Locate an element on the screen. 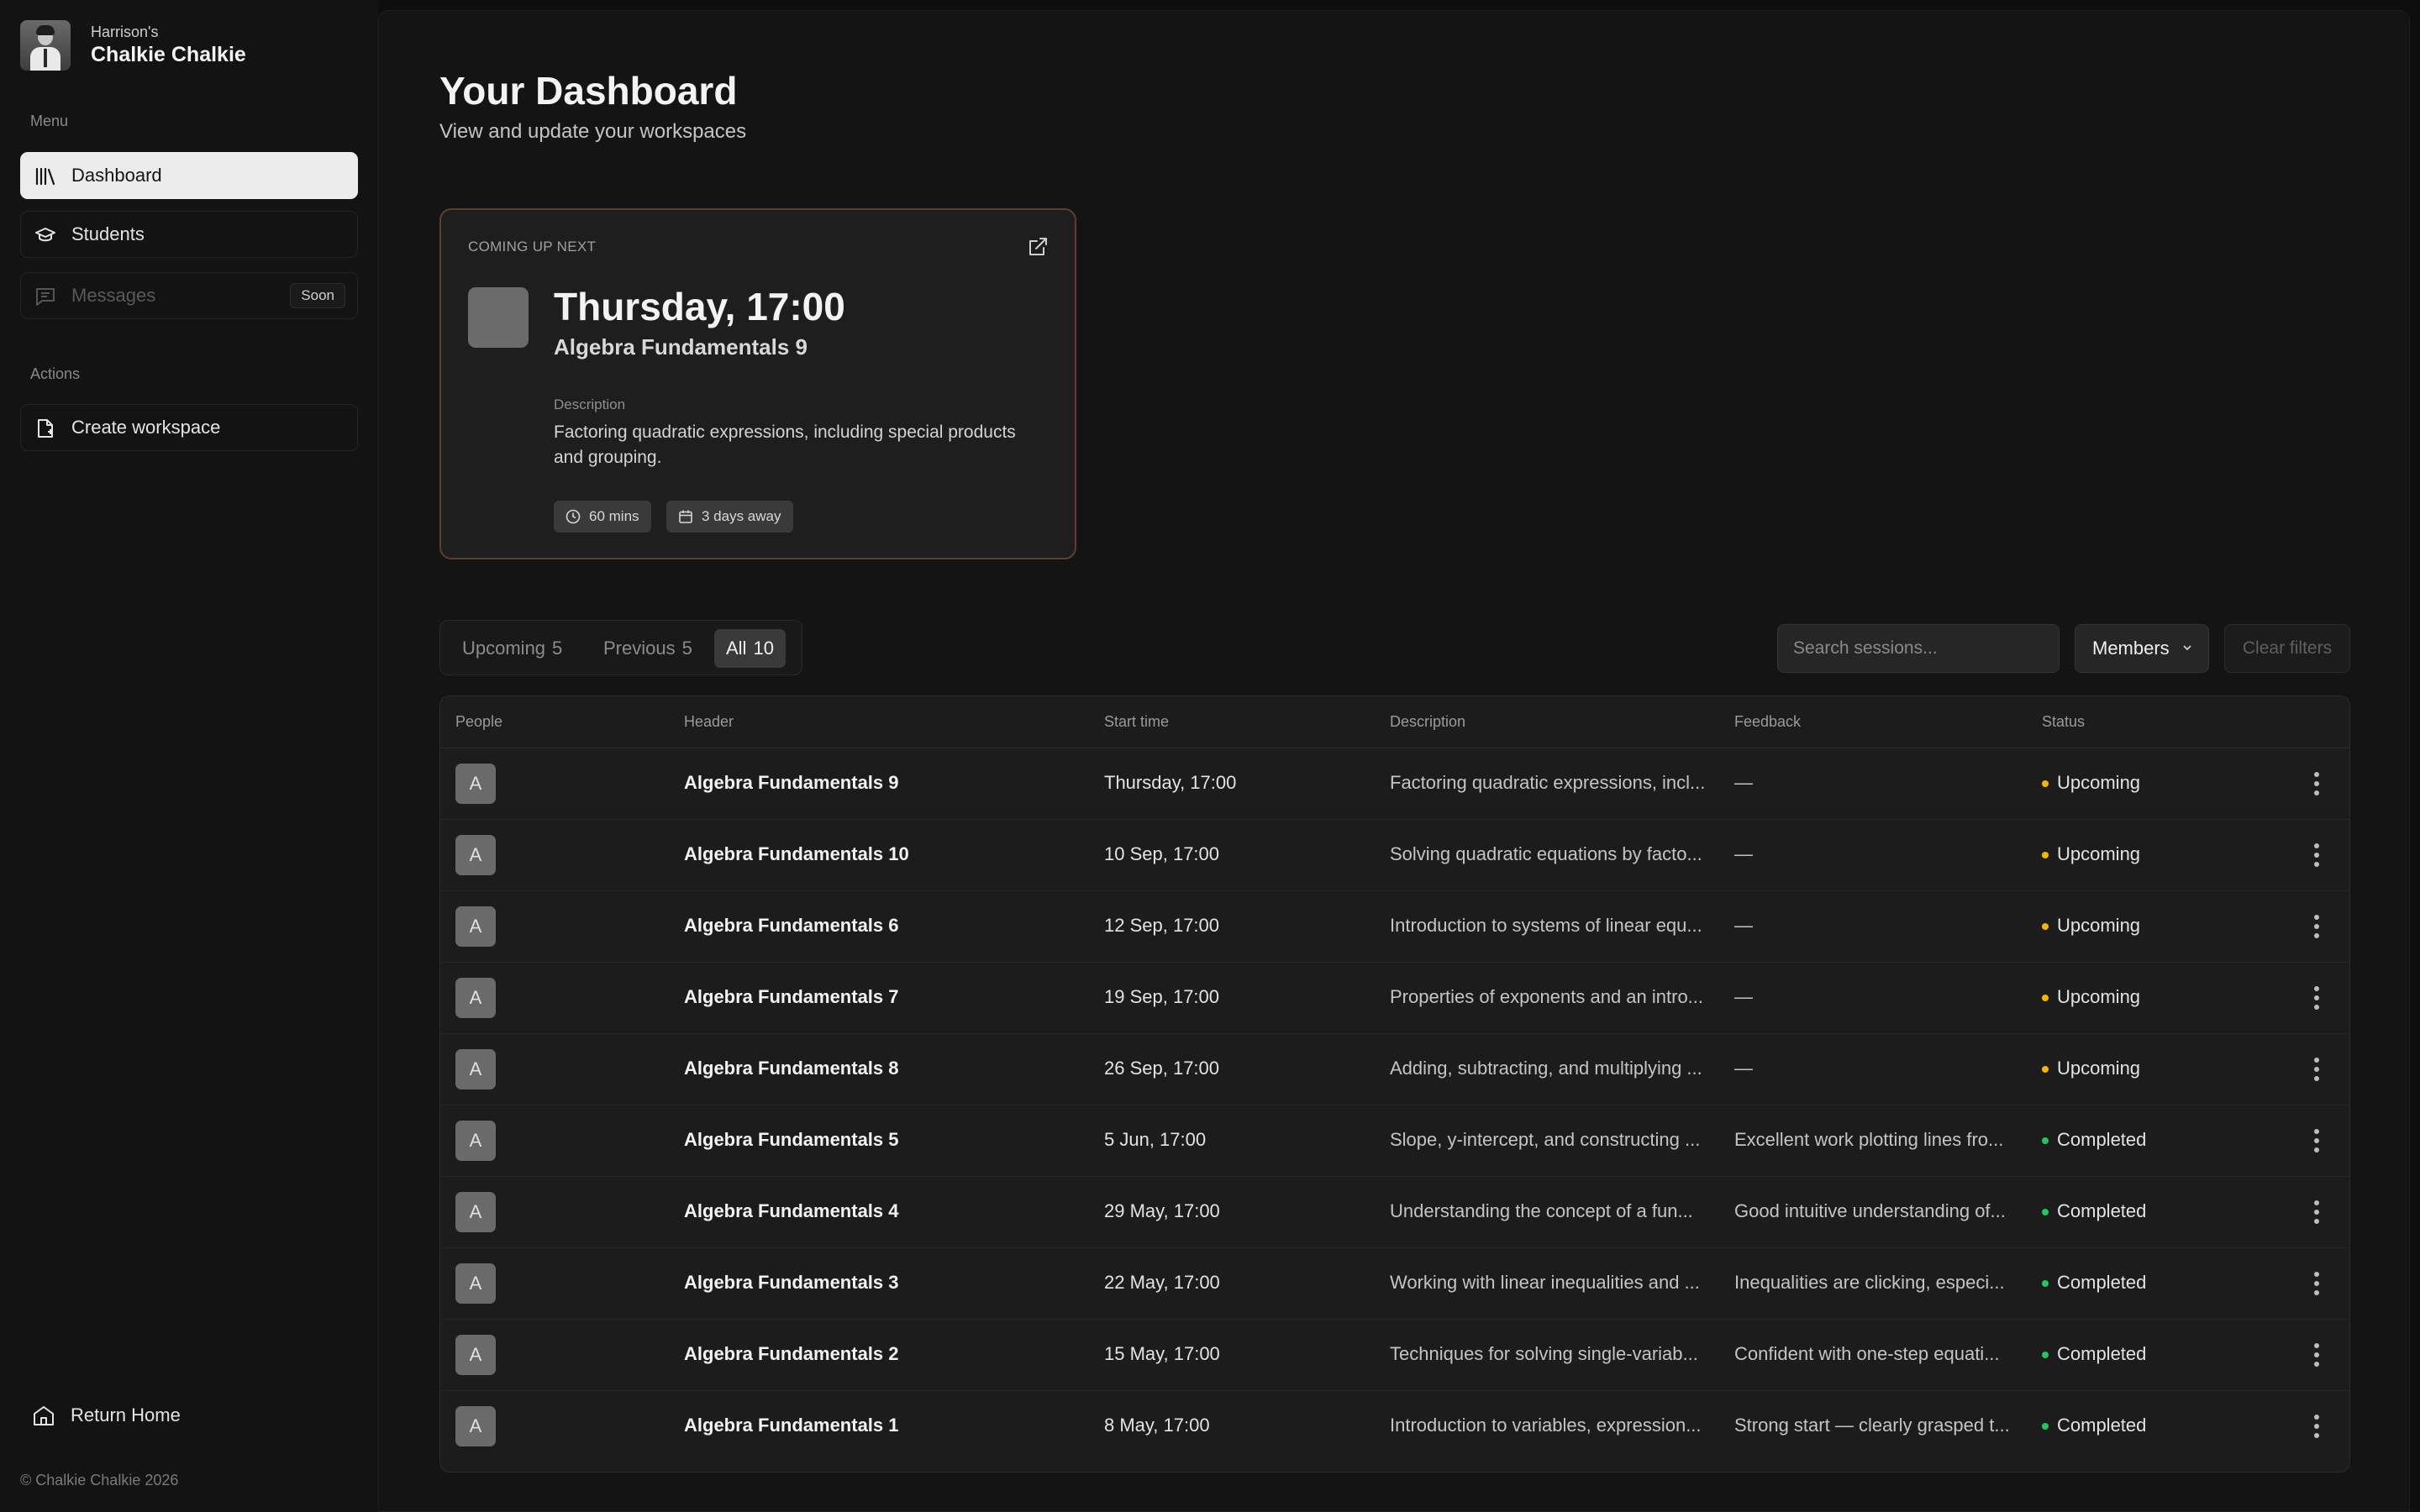 Image resolution: width=2420 pixels, height=1512 pixels. clear-filters-button: Clear filters is located at coordinates (2287, 648).